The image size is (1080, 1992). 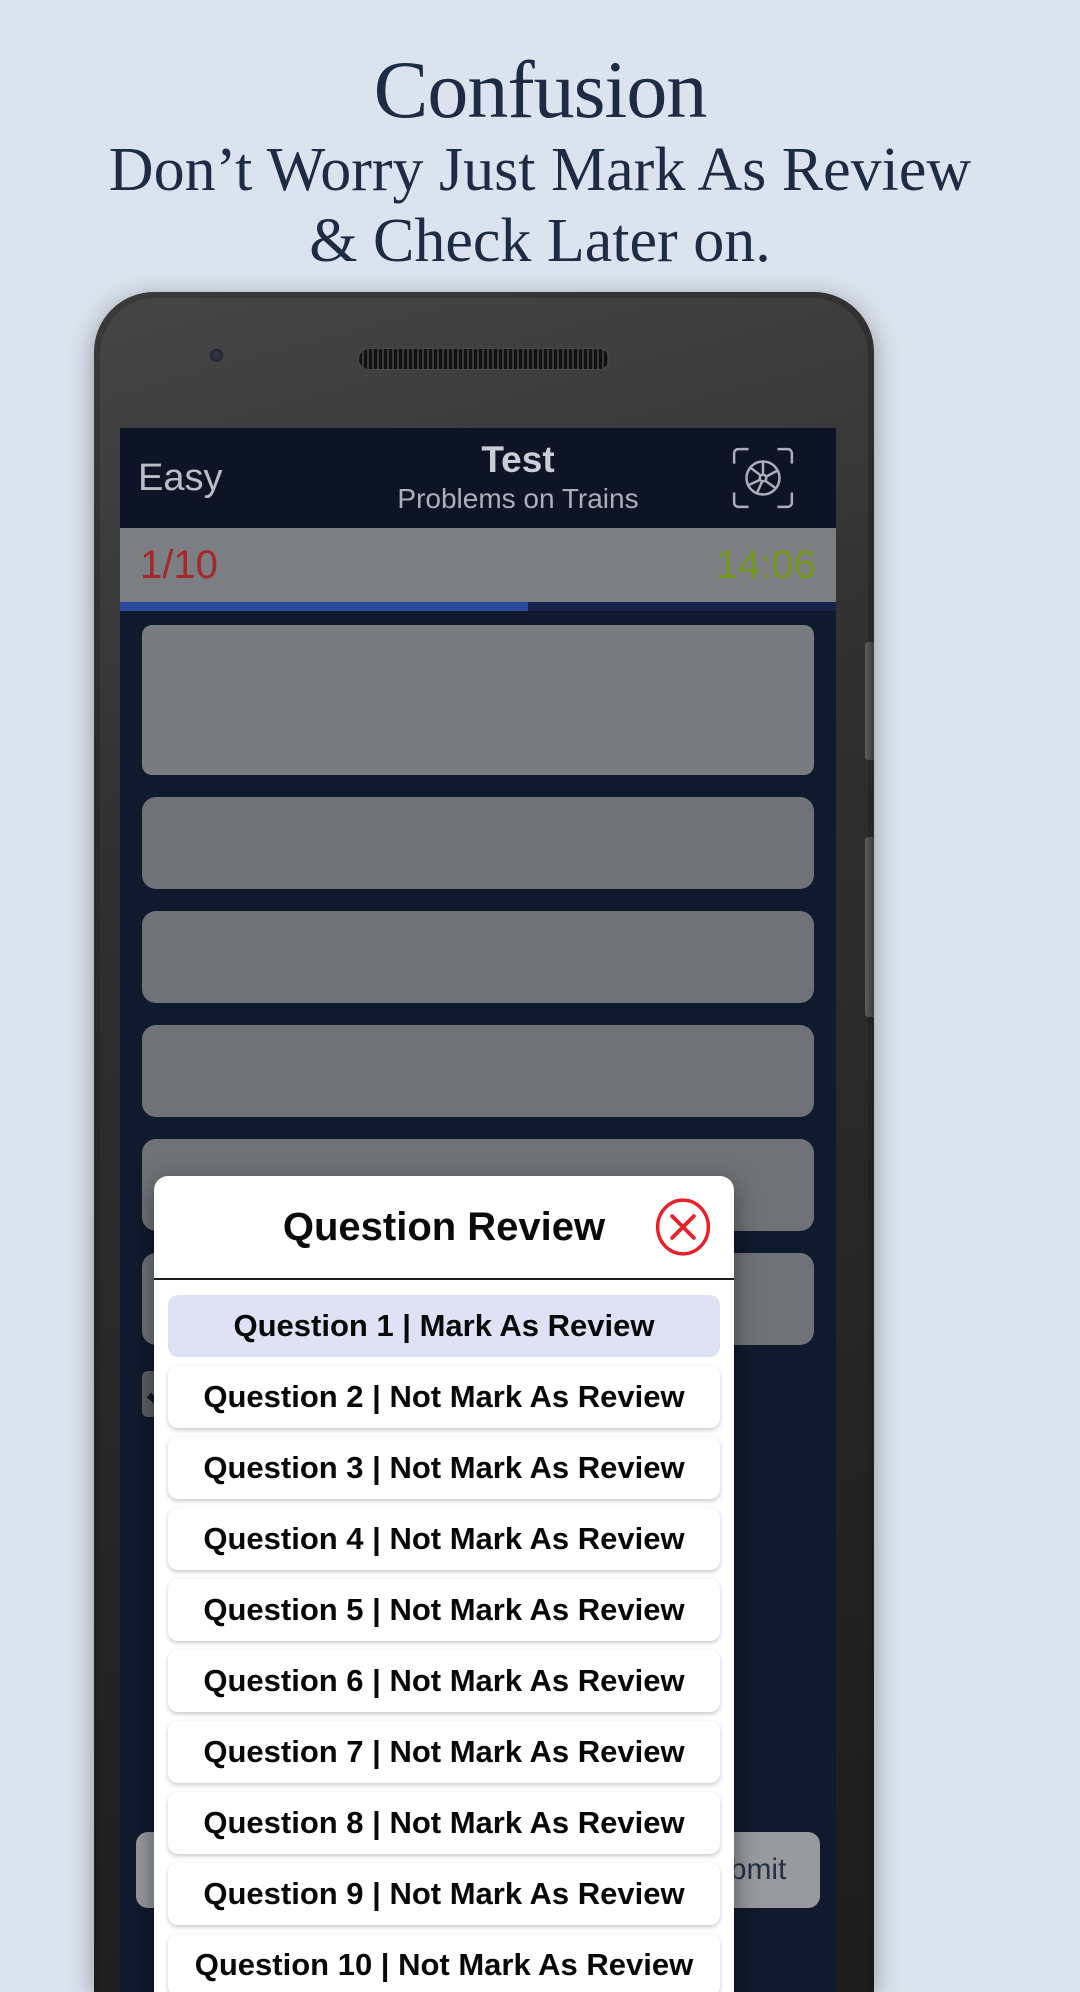 What do you see at coordinates (444, 1681) in the screenshot?
I see `question-review-item: Question 6 | Not Mark As Review` at bounding box center [444, 1681].